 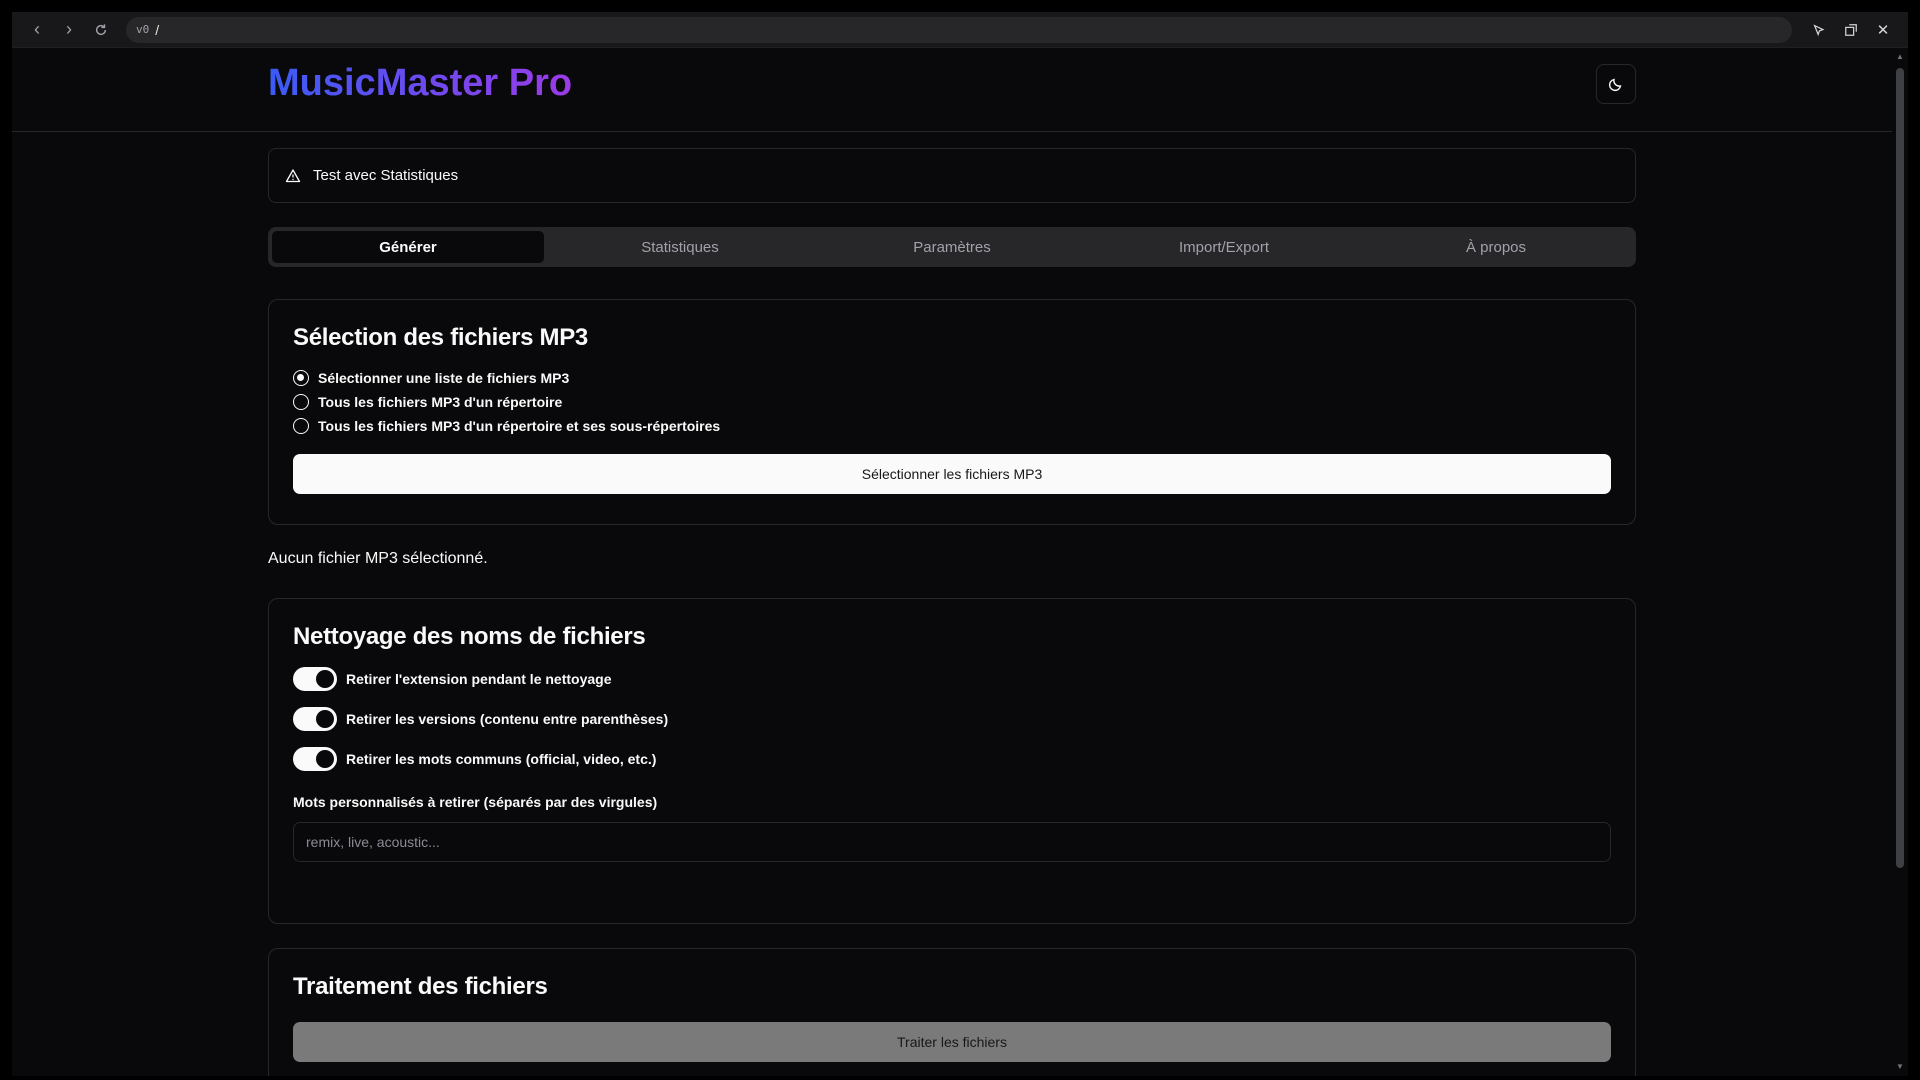 What do you see at coordinates (952, 90) in the screenshot?
I see `app-header: MusicMaster Pro` at bounding box center [952, 90].